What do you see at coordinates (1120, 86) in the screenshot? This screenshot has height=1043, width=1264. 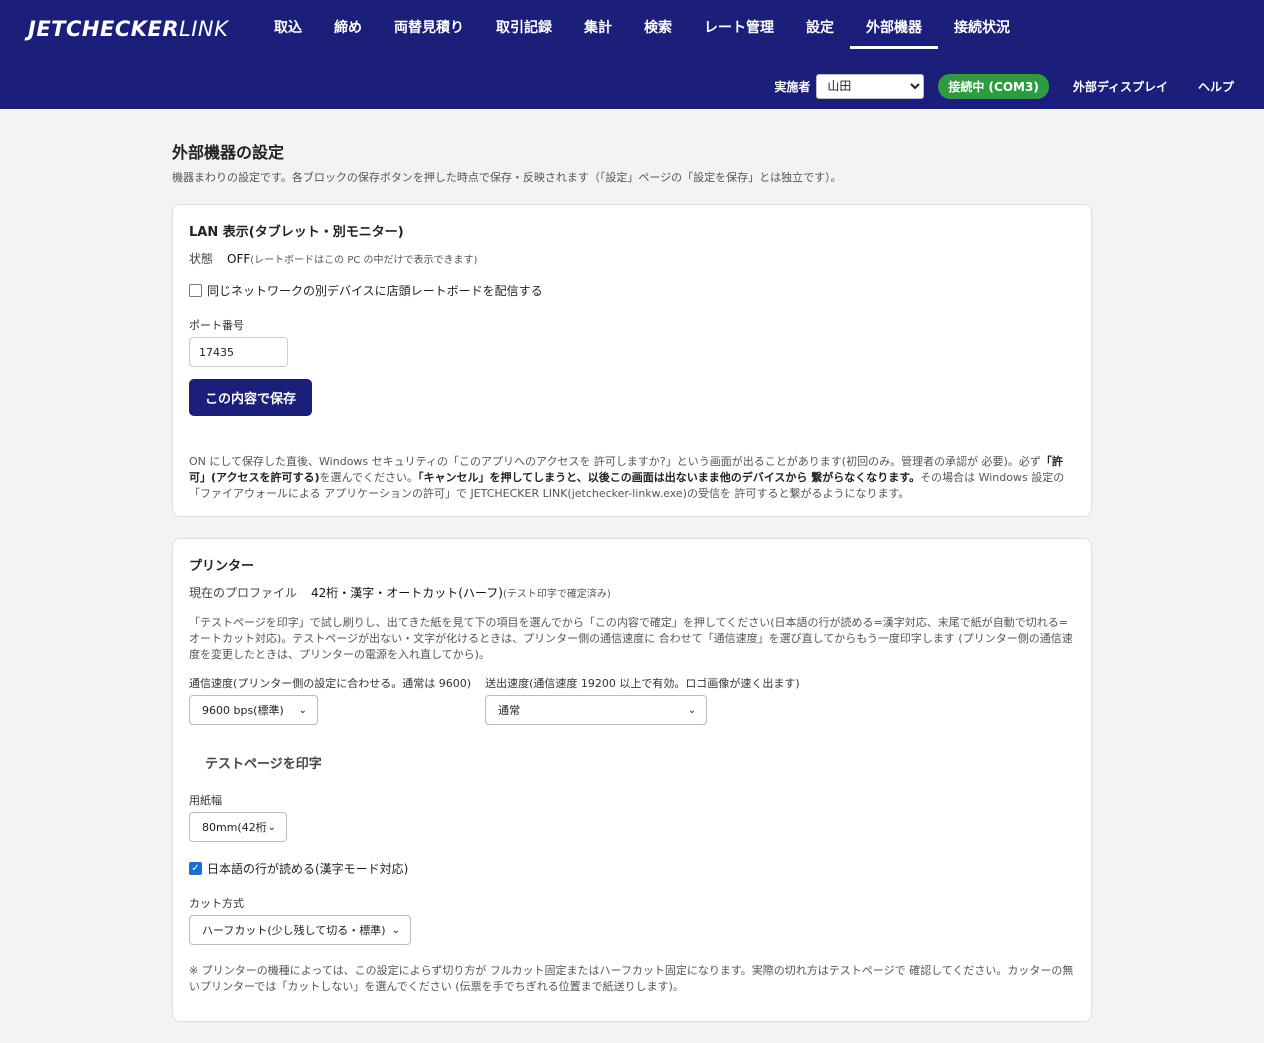 I see `external-display-link: 外部ディスプレイ` at bounding box center [1120, 86].